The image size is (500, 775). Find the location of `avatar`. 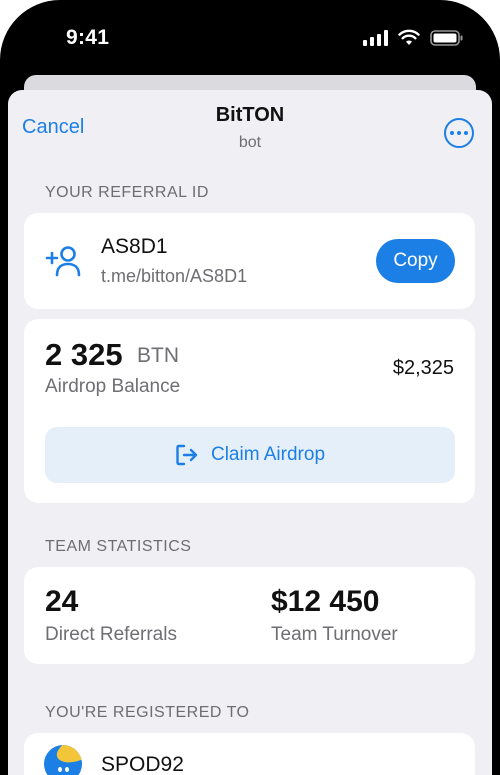

avatar is located at coordinates (63, 760).